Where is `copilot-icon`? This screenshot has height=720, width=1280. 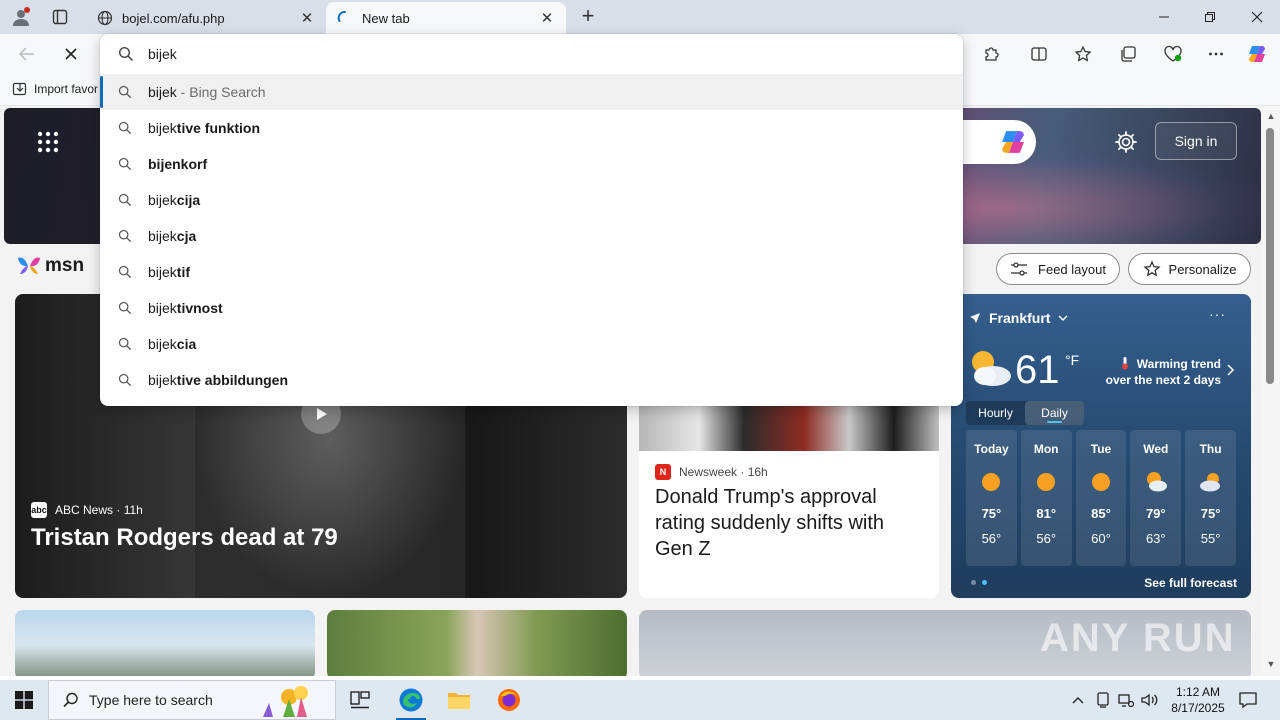 copilot-icon is located at coordinates (1013, 142).